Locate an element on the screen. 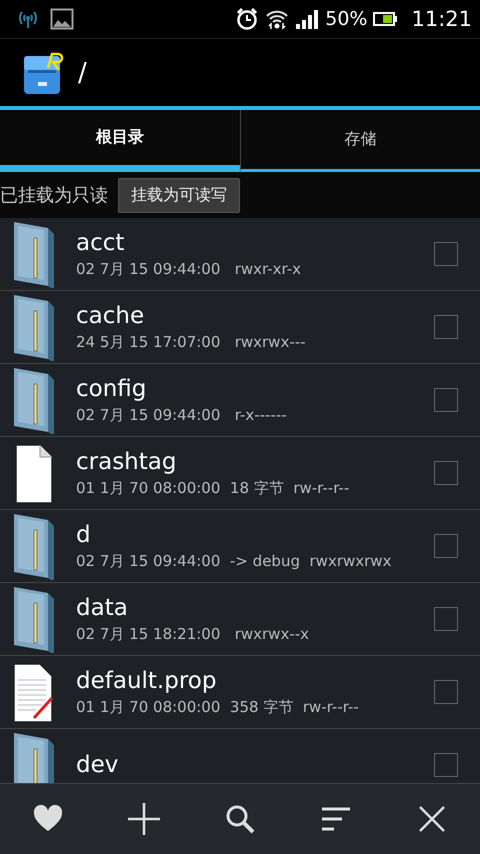 The height and width of the screenshot is (854, 480). alarm-icon is located at coordinates (247, 19).